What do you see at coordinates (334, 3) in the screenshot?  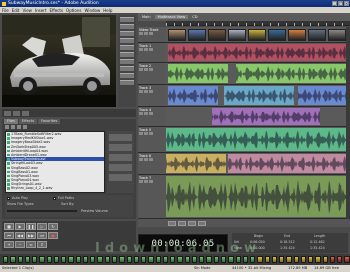 I see `minimize-button: _` at bounding box center [334, 3].